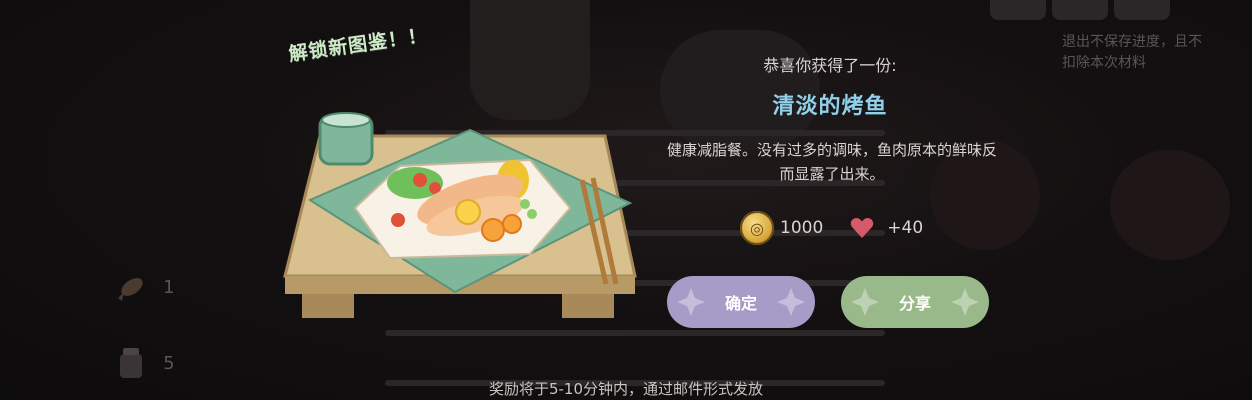  I want to click on resource-jar: 5, so click(143, 363).